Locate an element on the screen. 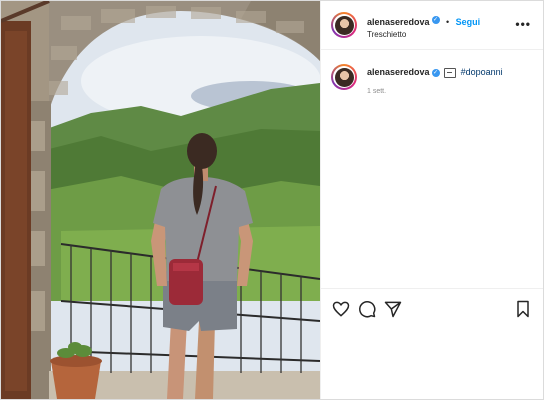 This screenshot has width=544, height=400. username-link: alenaseredova is located at coordinates (398, 22).